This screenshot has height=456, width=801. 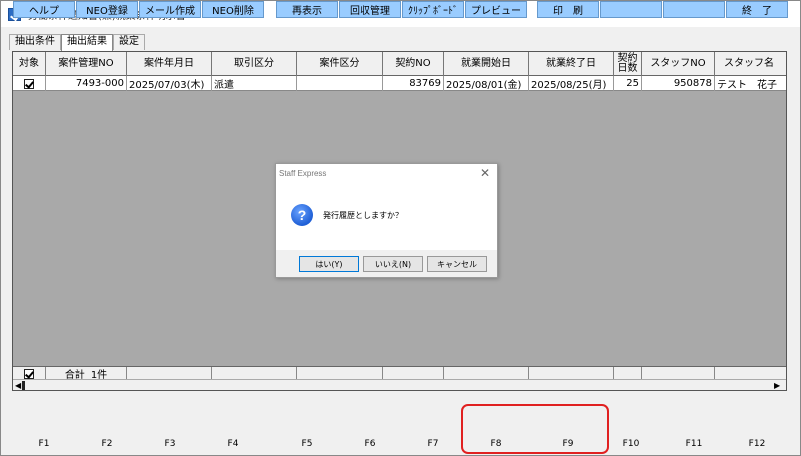 What do you see at coordinates (370, 444) in the screenshot?
I see `fkey-label-f6: F6` at bounding box center [370, 444].